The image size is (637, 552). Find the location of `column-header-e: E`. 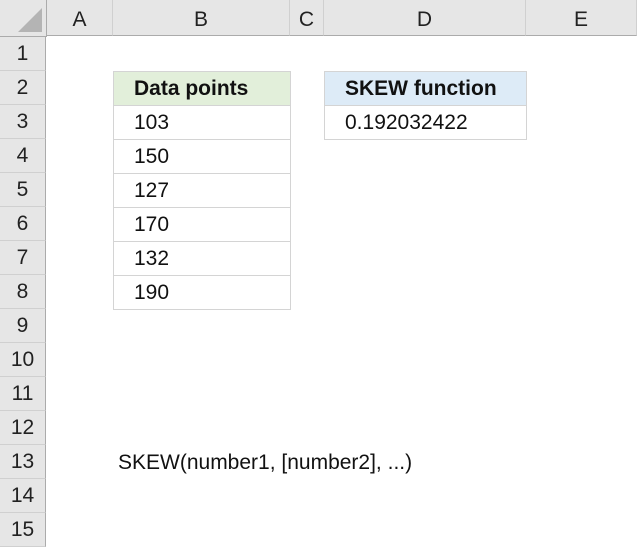

column-header-e: E is located at coordinates (581, 18).